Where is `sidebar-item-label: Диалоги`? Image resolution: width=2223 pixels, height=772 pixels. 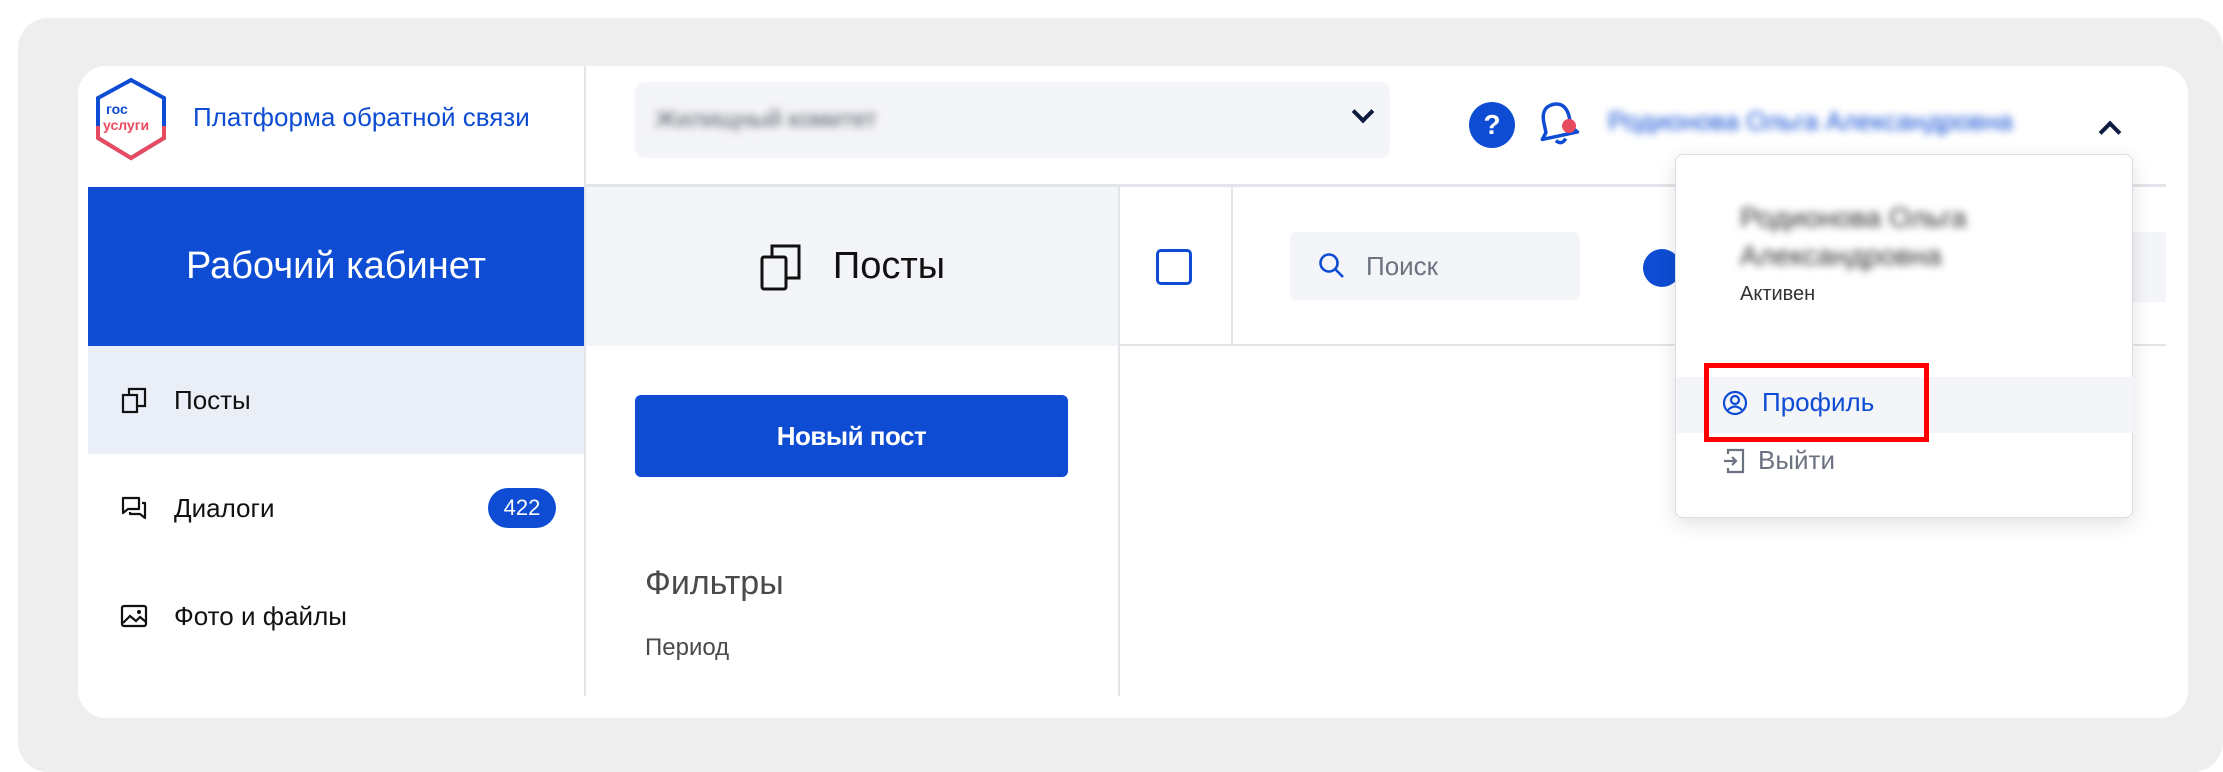 sidebar-item-label: Диалоги is located at coordinates (224, 507).